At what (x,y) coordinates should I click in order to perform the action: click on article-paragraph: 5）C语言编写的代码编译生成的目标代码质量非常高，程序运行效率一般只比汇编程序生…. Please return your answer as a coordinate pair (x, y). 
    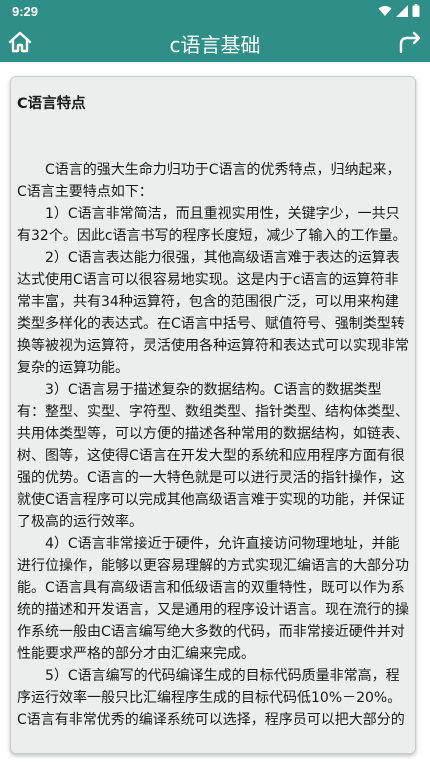
    Looking at the image, I should click on (211, 698).